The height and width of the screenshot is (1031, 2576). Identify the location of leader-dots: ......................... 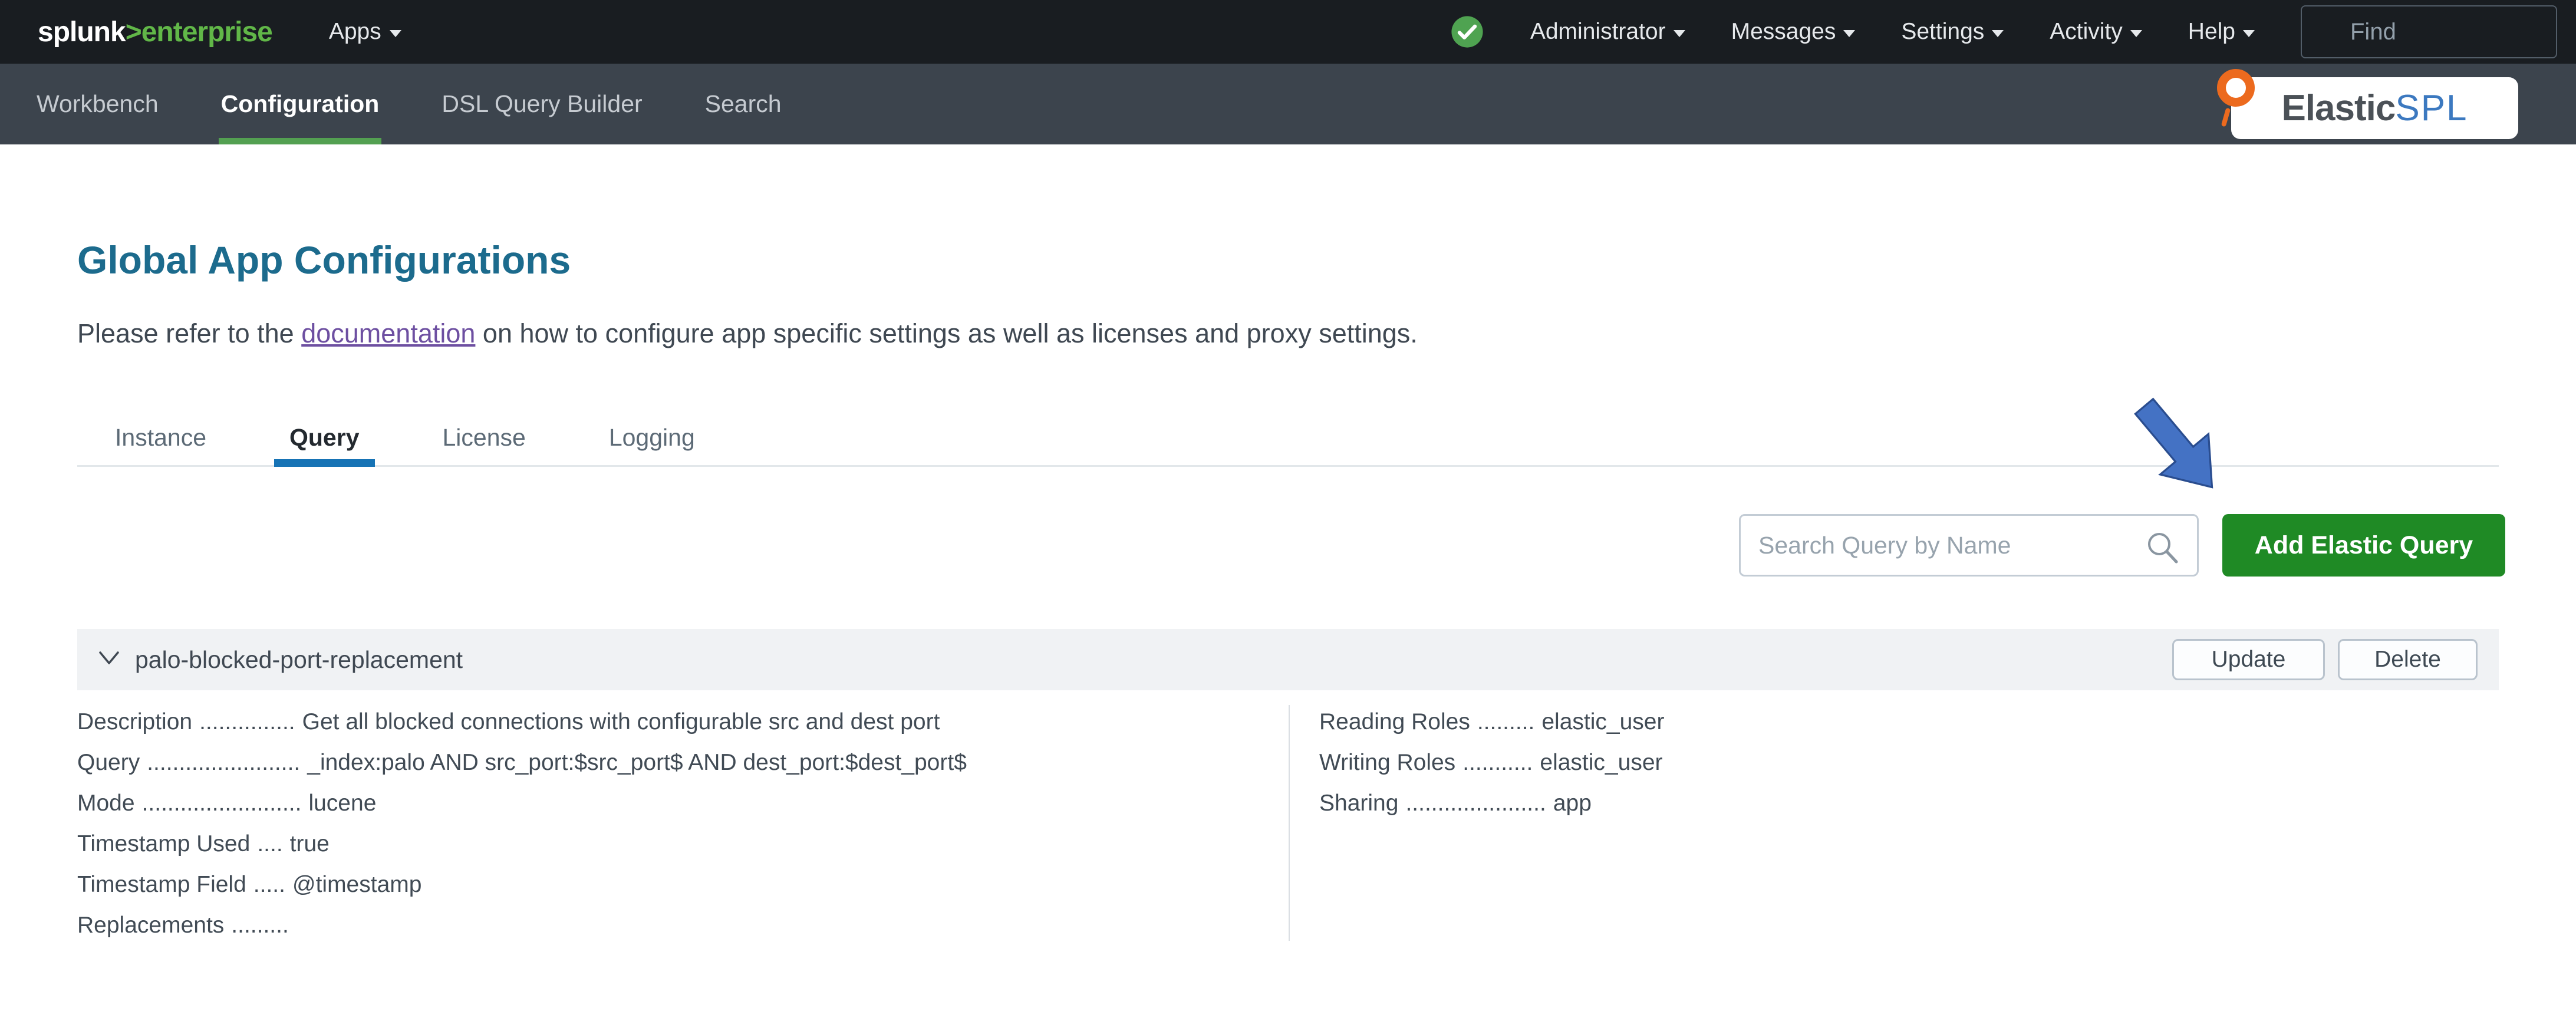
(224, 762).